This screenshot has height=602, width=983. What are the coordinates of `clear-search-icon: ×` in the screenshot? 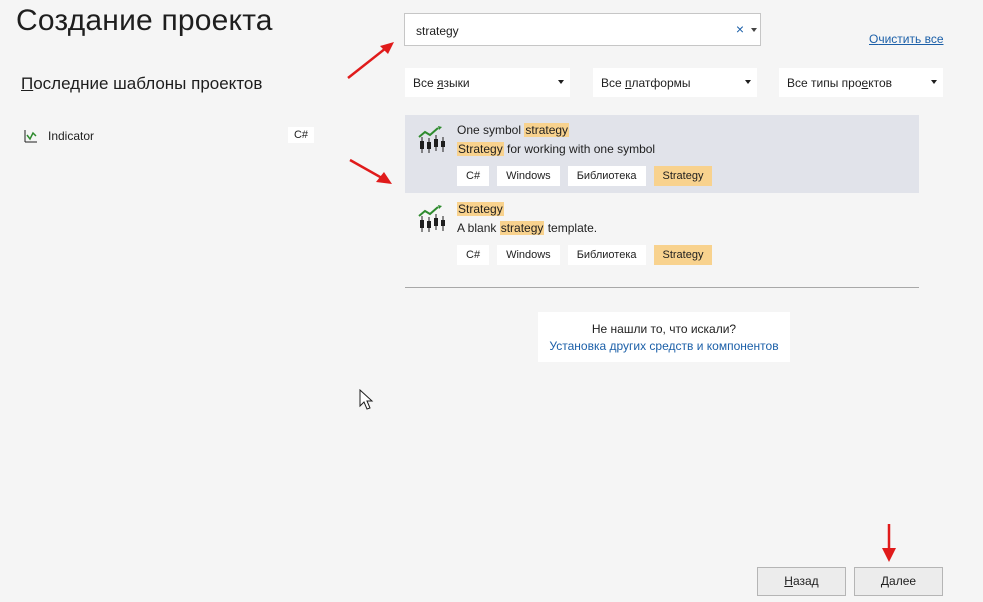 It's located at (740, 29).